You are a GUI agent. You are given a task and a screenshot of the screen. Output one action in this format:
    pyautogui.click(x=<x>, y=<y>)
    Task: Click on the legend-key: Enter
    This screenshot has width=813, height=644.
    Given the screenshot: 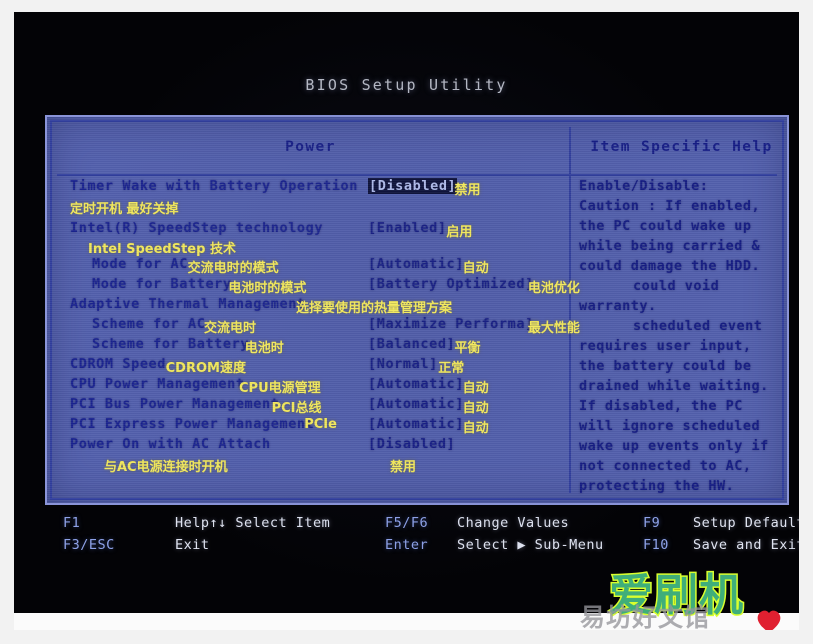 What is the action you would take?
    pyautogui.click(x=406, y=545)
    